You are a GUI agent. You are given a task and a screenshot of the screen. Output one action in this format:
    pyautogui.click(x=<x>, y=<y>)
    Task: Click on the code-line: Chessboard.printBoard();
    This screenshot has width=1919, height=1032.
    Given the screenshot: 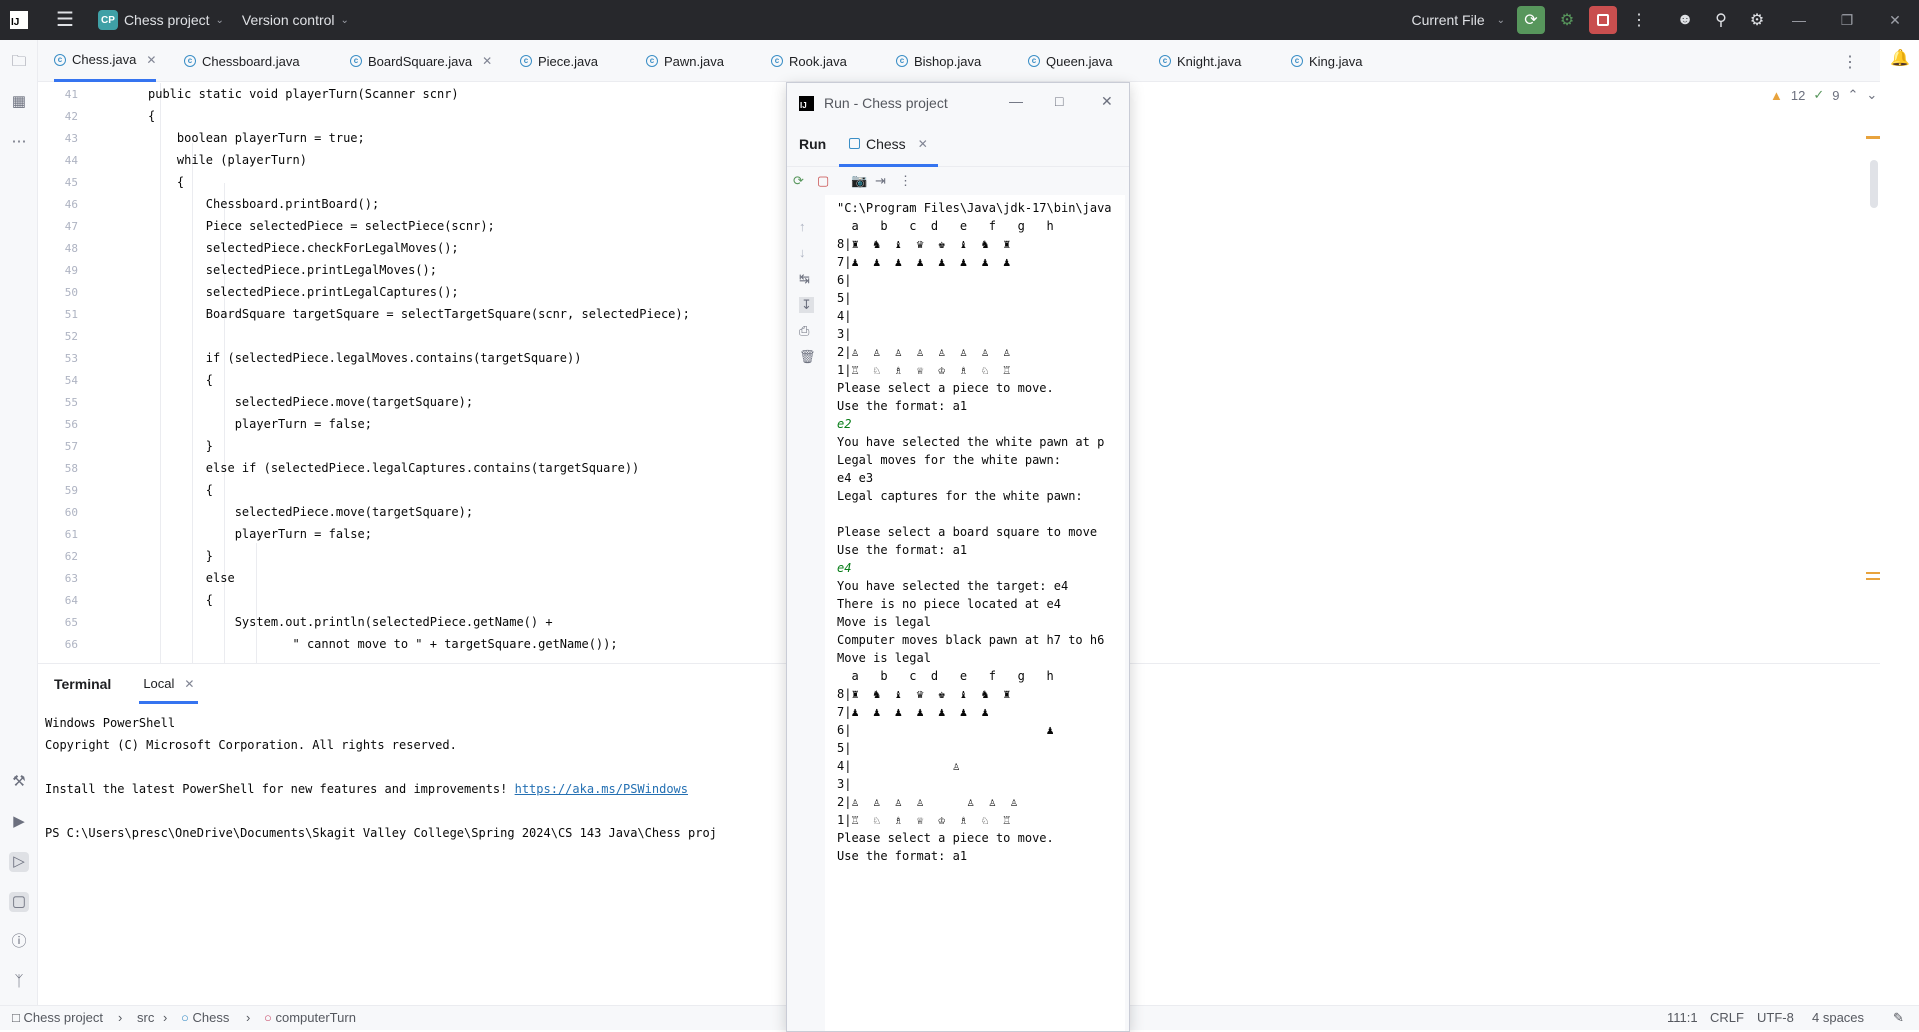 What is the action you would take?
    pyautogui.click(x=263, y=204)
    